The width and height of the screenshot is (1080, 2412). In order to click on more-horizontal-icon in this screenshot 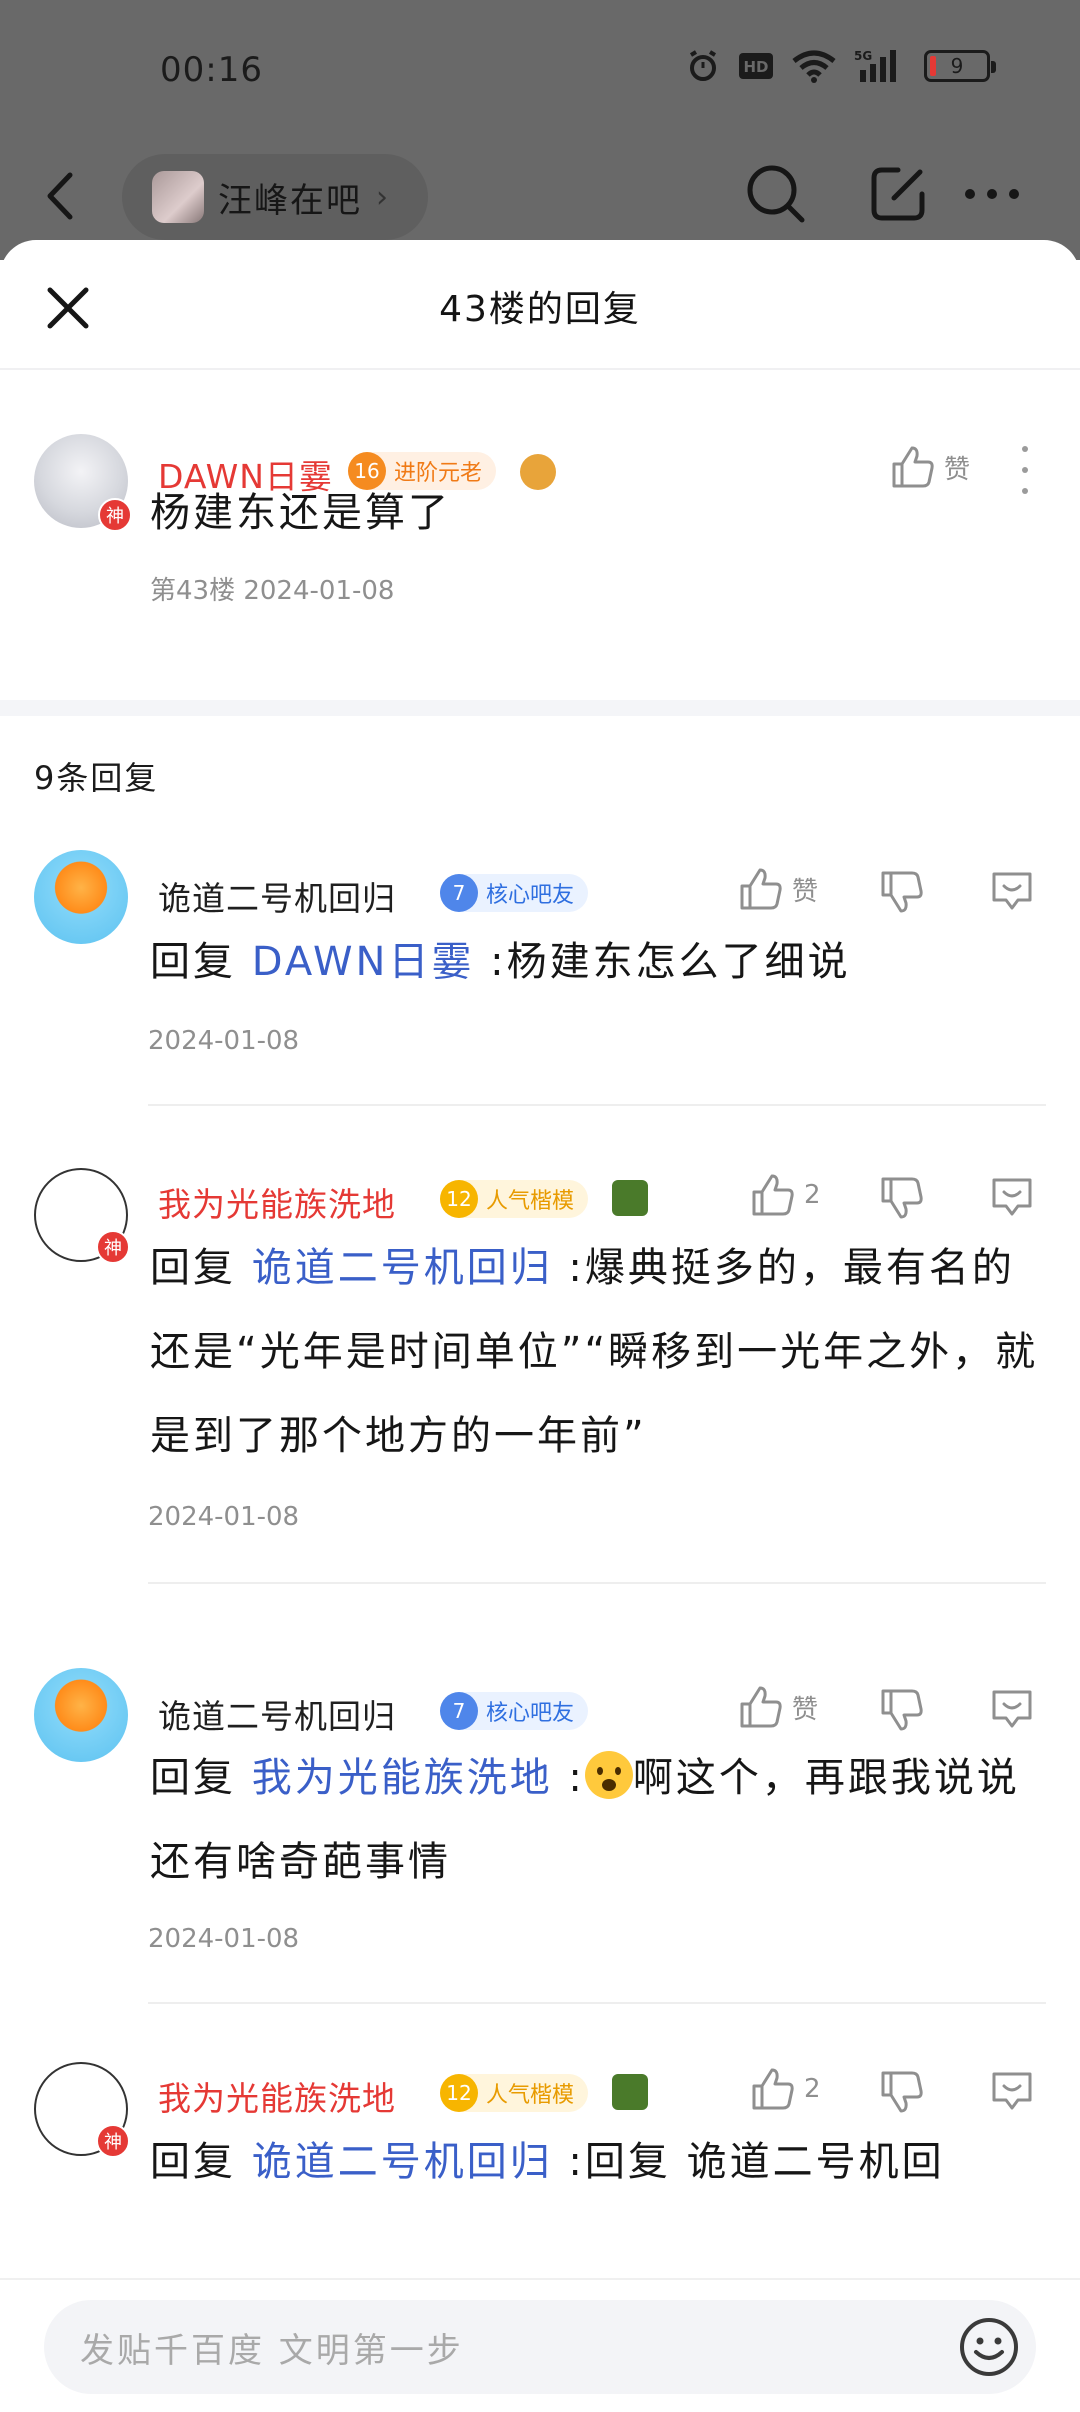, I will do `click(992, 194)`.